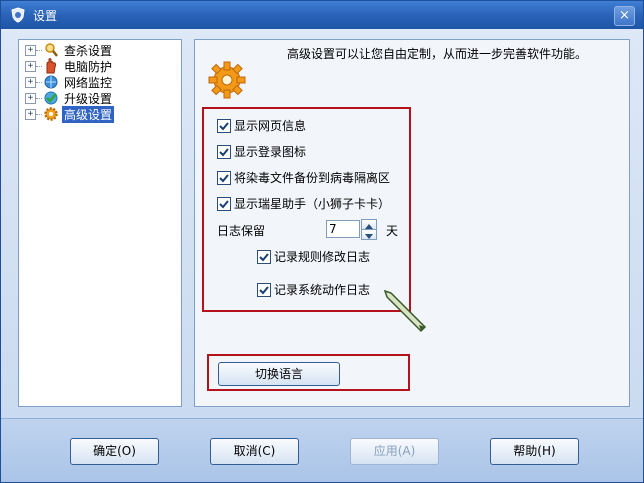 The width and height of the screenshot is (644, 483). What do you see at coordinates (51, 98) in the screenshot?
I see `update-check-icon` at bounding box center [51, 98].